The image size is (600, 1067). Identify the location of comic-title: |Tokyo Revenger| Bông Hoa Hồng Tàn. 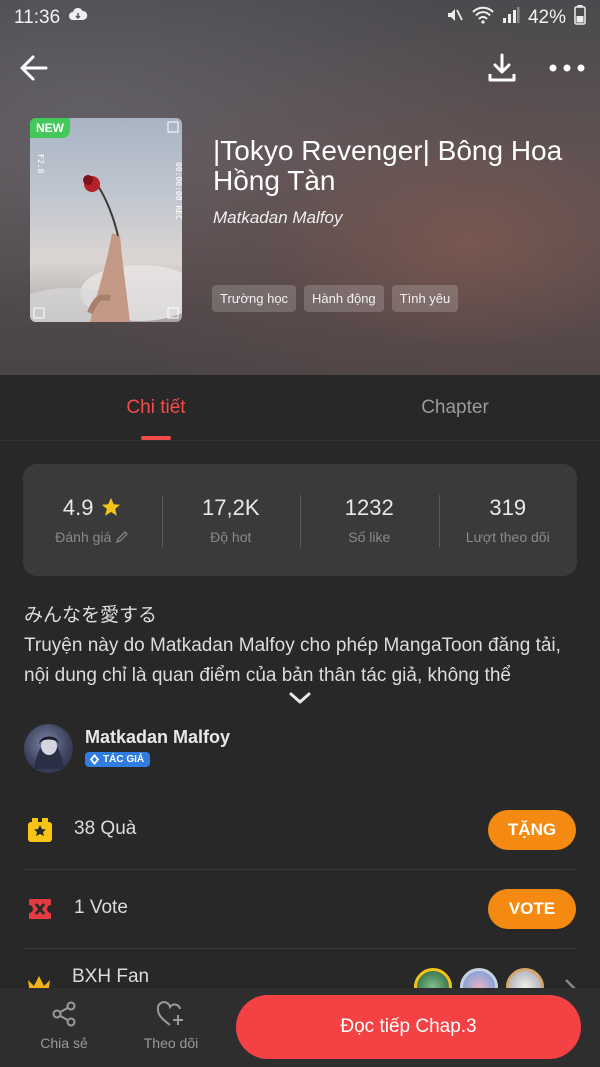
(388, 165).